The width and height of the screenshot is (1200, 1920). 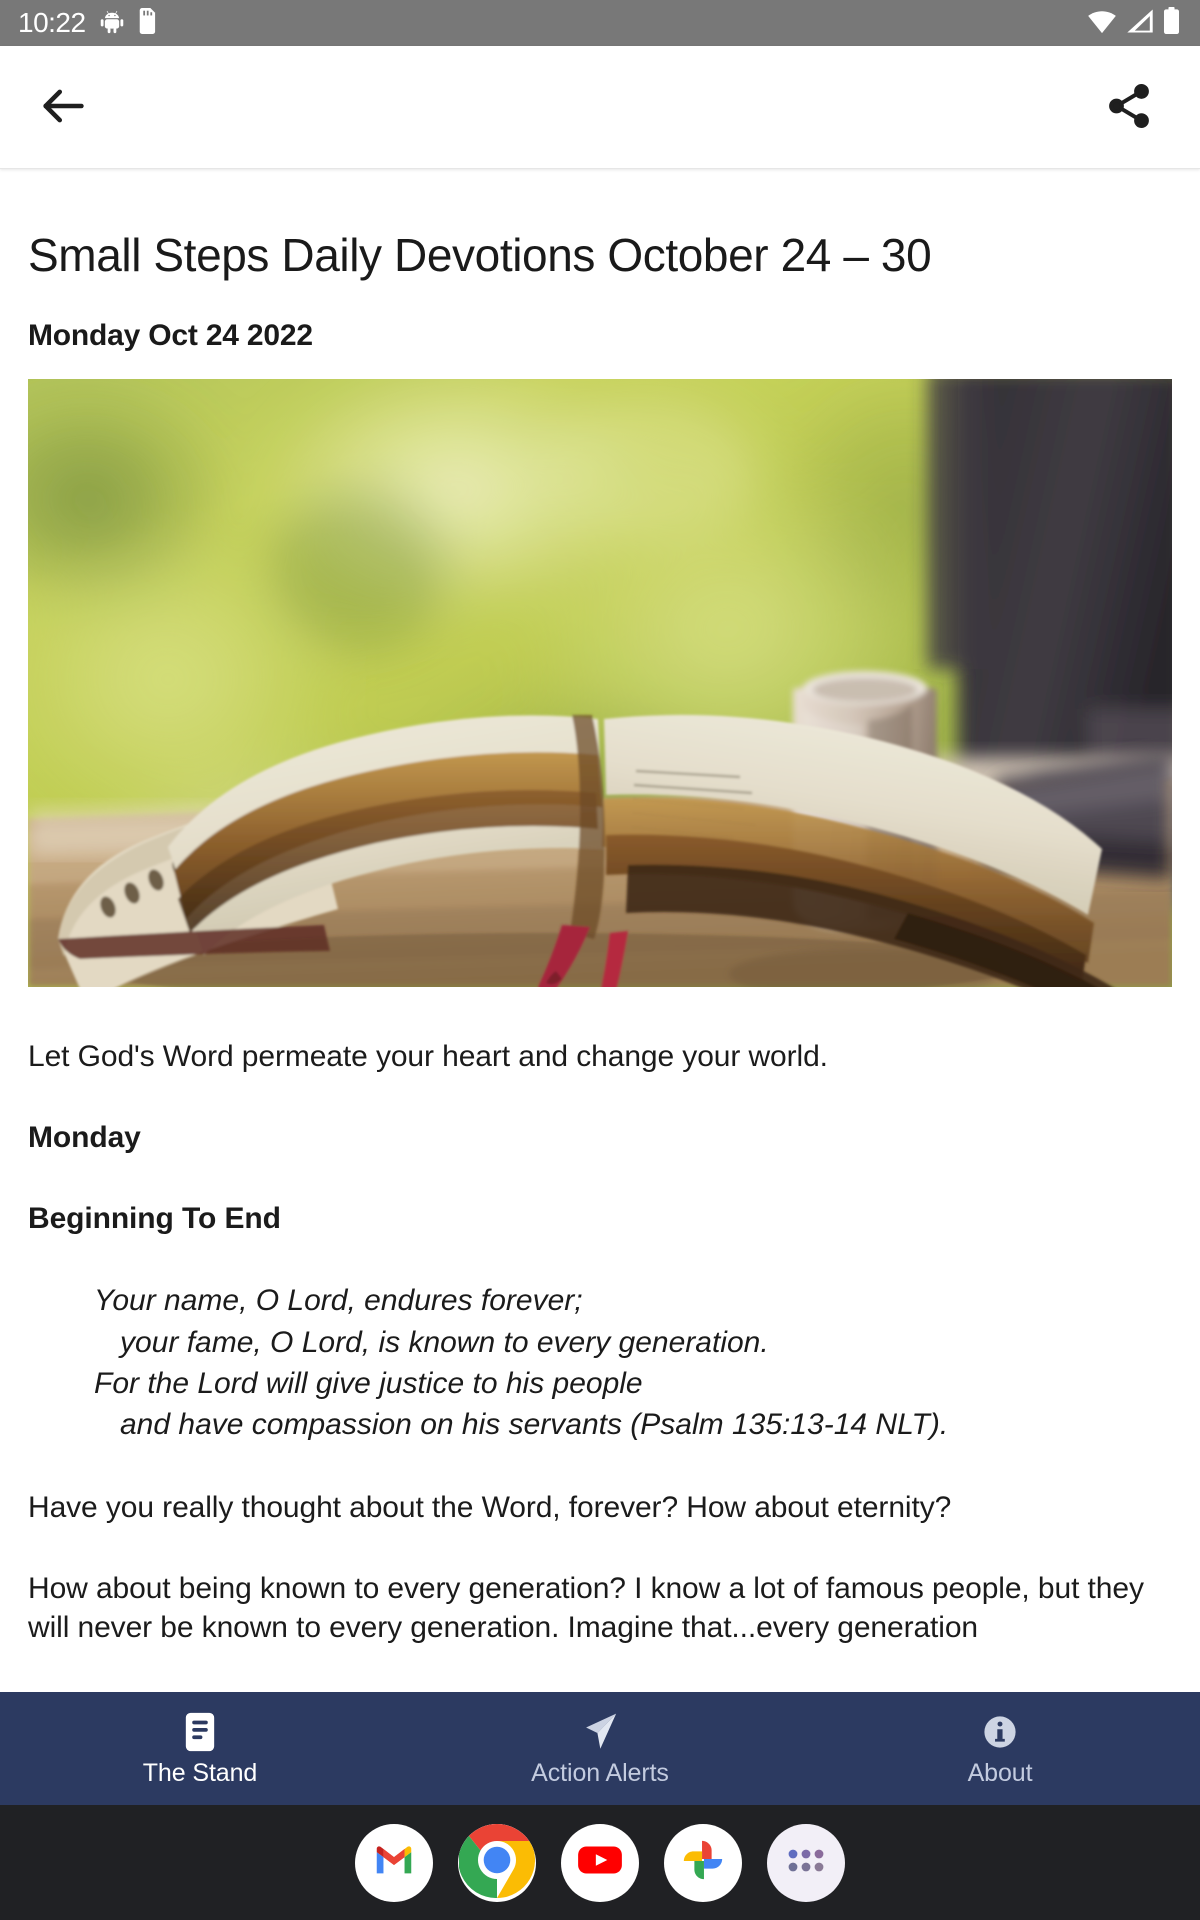 I want to click on youtube-icon, so click(x=600, y=1862).